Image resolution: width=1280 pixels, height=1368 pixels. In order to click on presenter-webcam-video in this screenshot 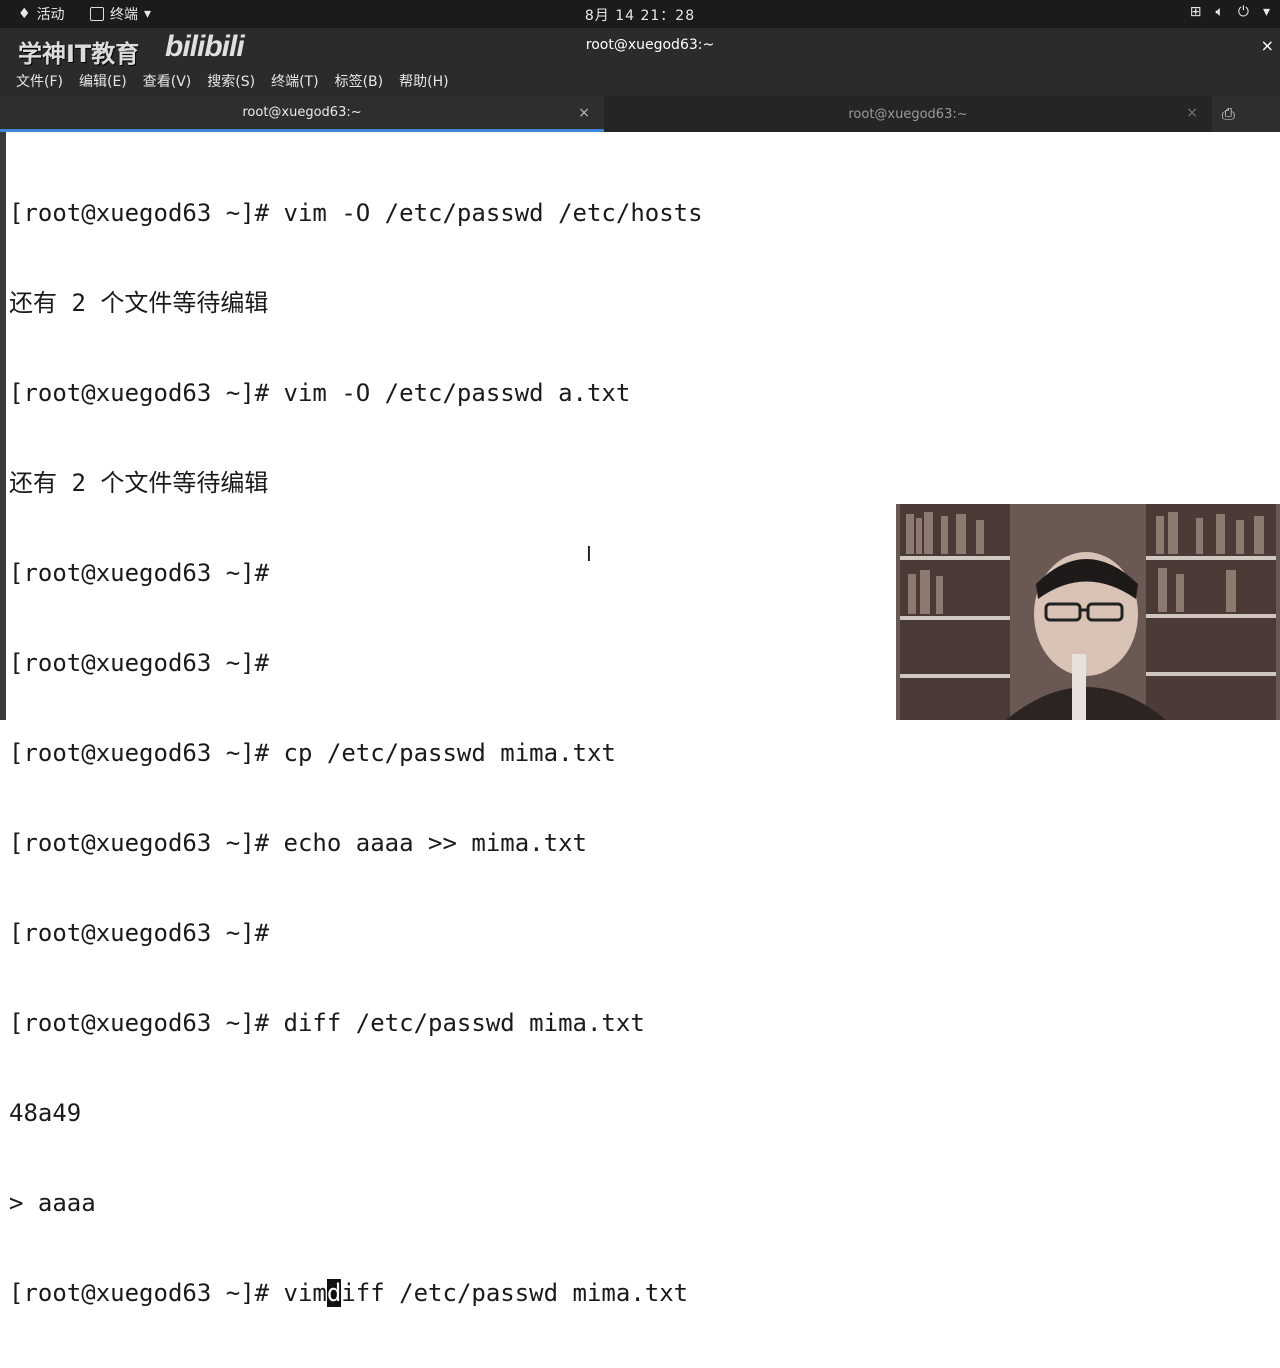, I will do `click(1088, 612)`.